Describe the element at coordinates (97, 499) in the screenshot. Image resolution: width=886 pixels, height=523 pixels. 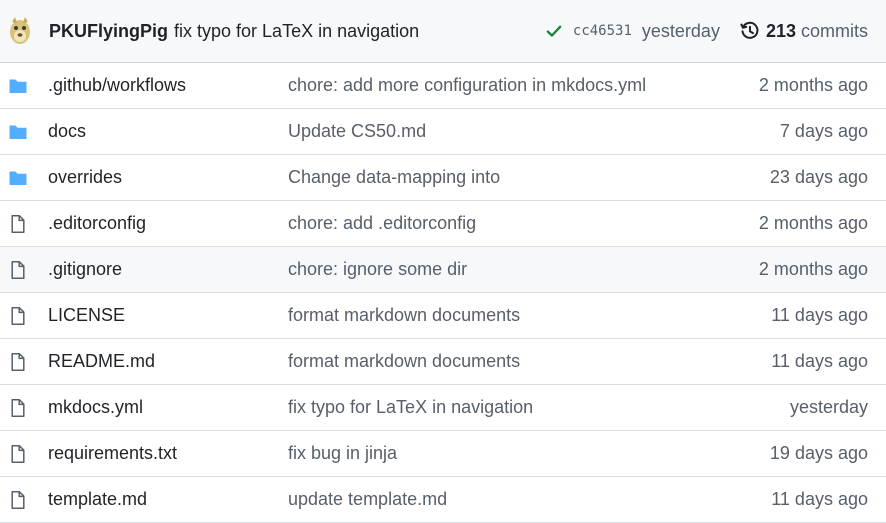
I see `file-name-link: template.md` at that location.